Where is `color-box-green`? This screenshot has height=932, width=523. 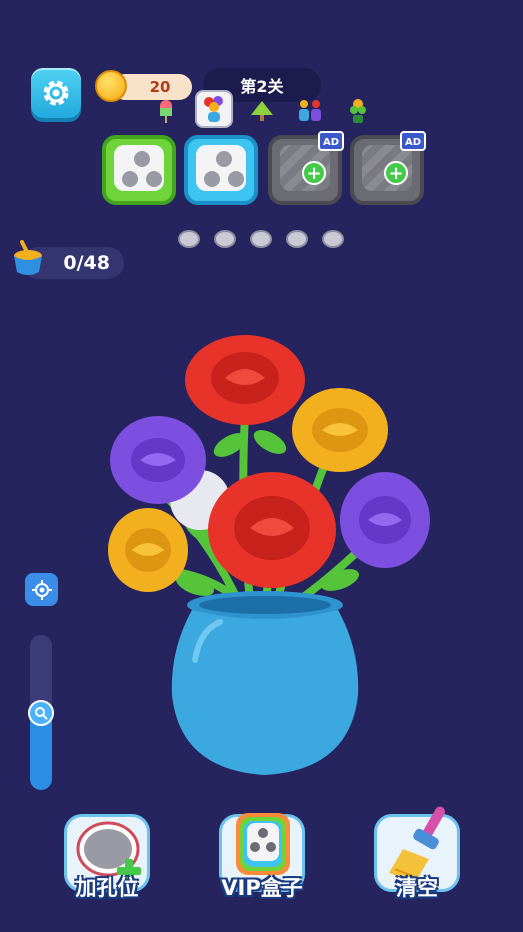 color-box-green is located at coordinates (139, 170).